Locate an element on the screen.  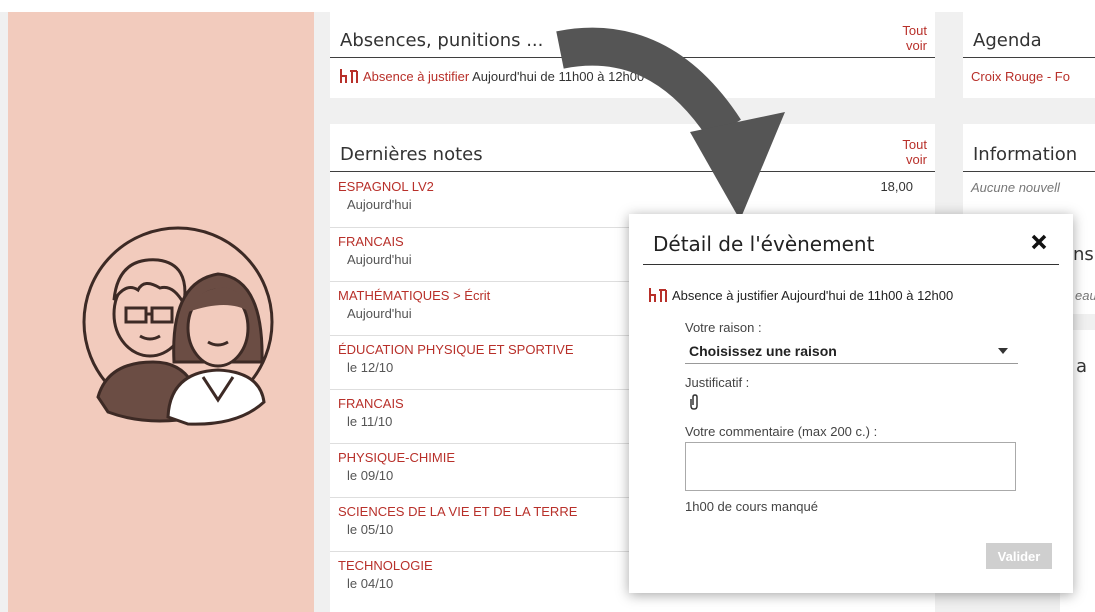
partial-text-1: eau is located at coordinates (1085, 295).